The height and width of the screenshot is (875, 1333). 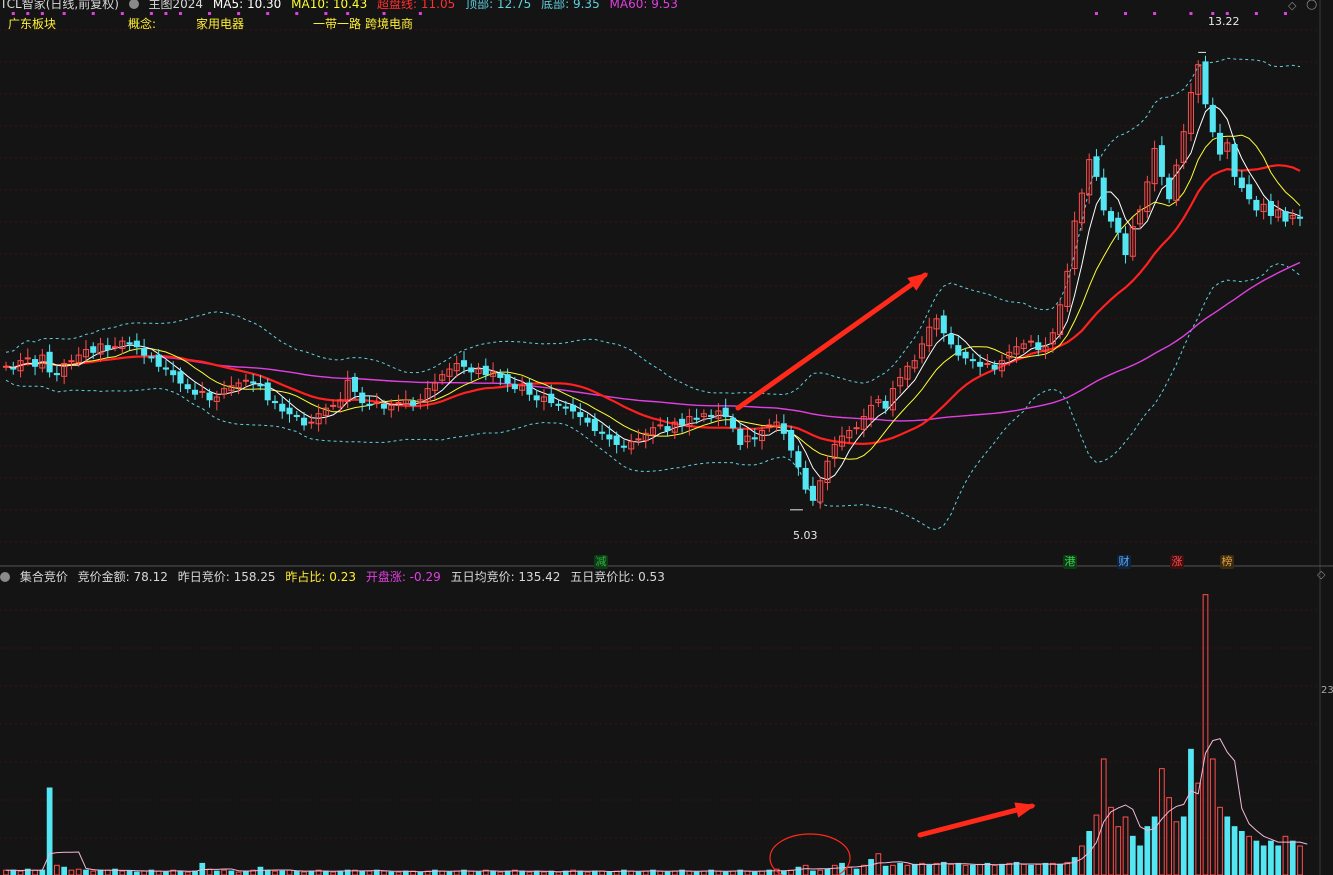 What do you see at coordinates (643, 5) in the screenshot?
I see `ma60-value: MA60: 9.53` at bounding box center [643, 5].